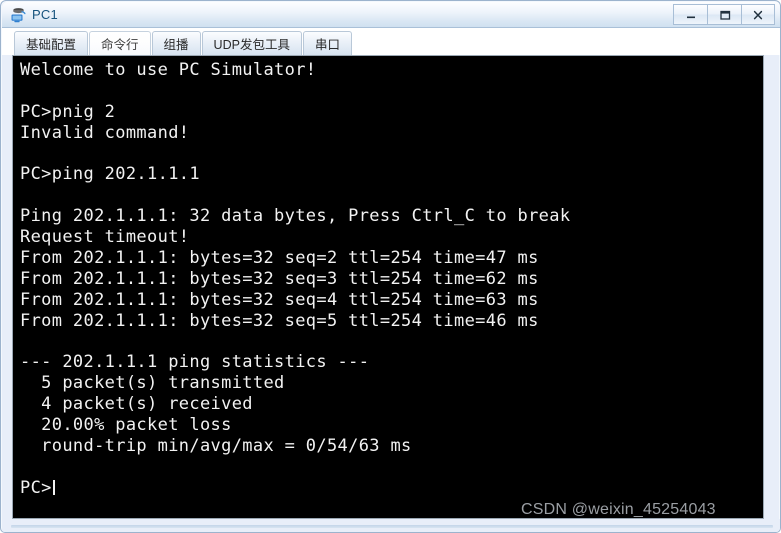  Describe the element at coordinates (53, 487) in the screenshot. I see `terminal-cursor` at that location.